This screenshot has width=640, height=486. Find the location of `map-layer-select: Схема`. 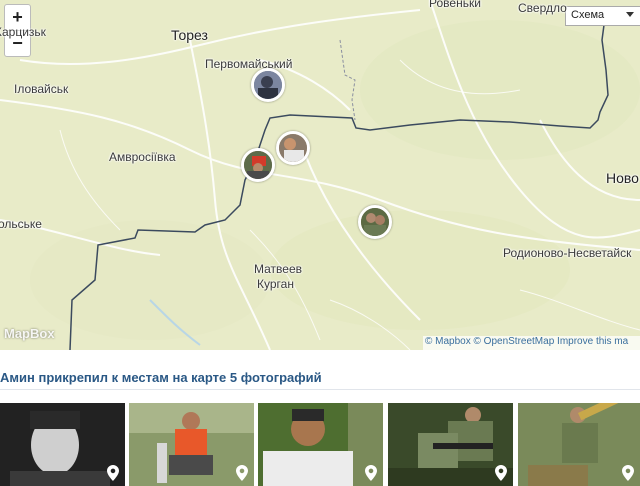

map-layer-select: Схема is located at coordinates (602, 16).